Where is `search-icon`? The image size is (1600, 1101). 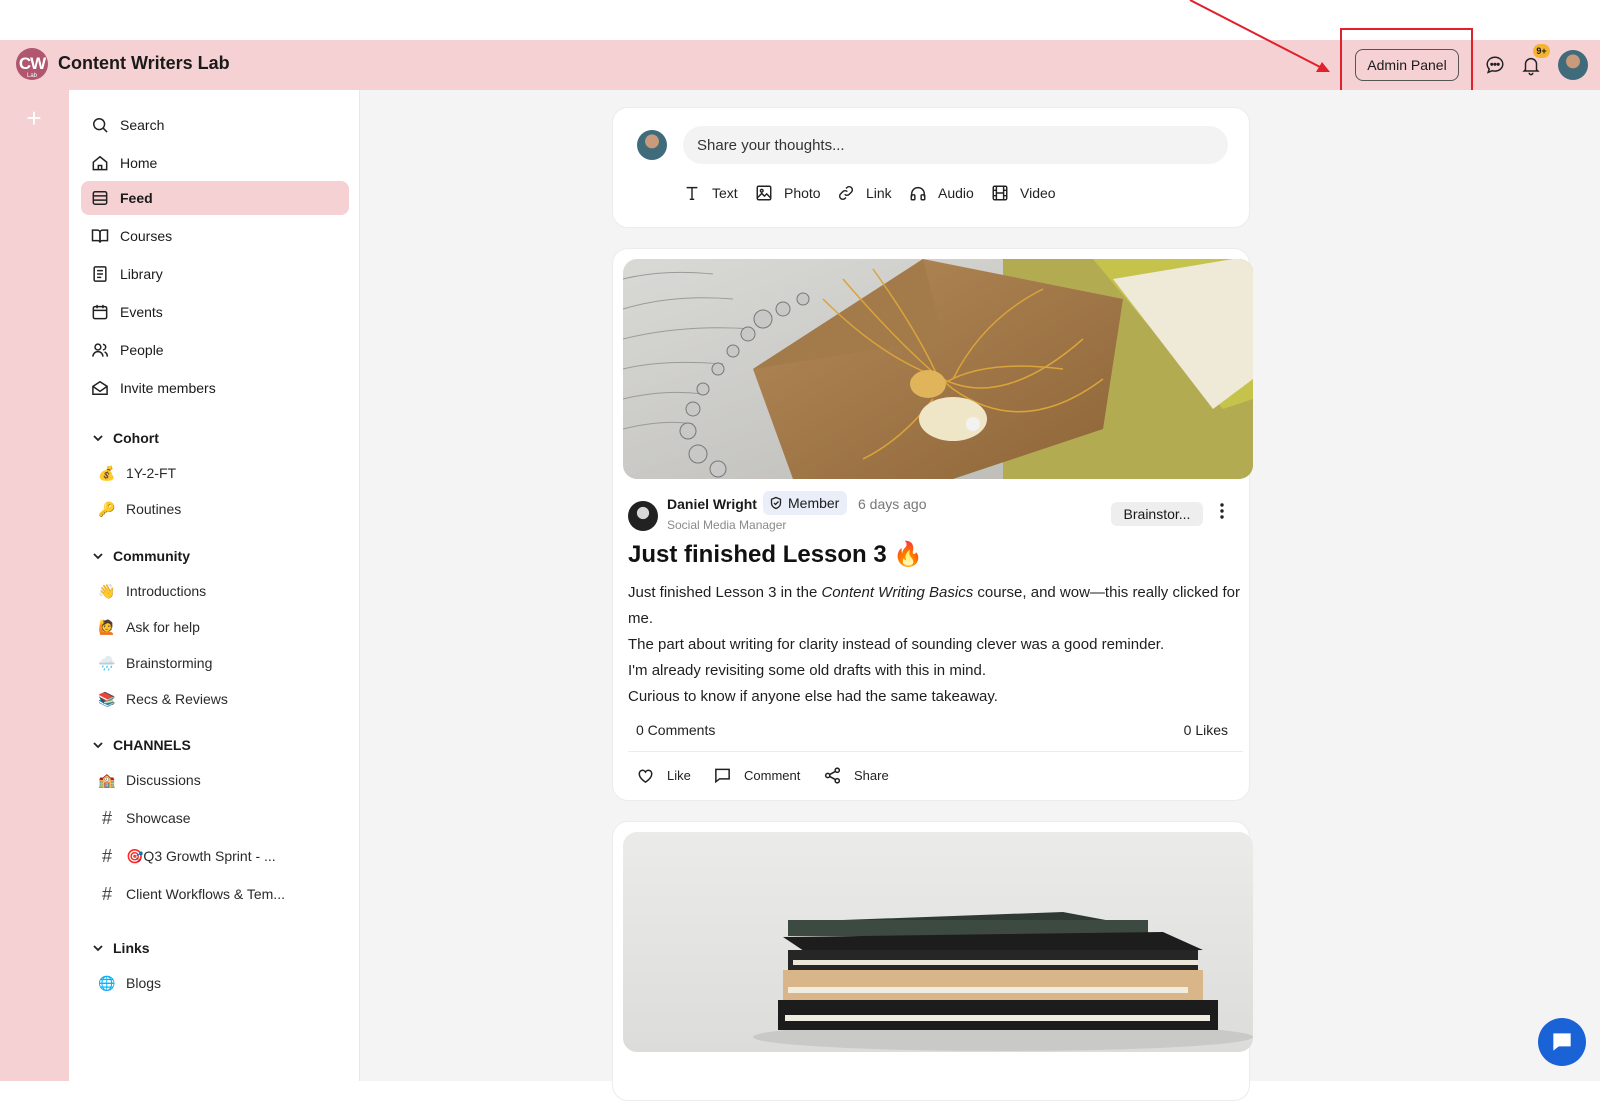
search-icon is located at coordinates (100, 125).